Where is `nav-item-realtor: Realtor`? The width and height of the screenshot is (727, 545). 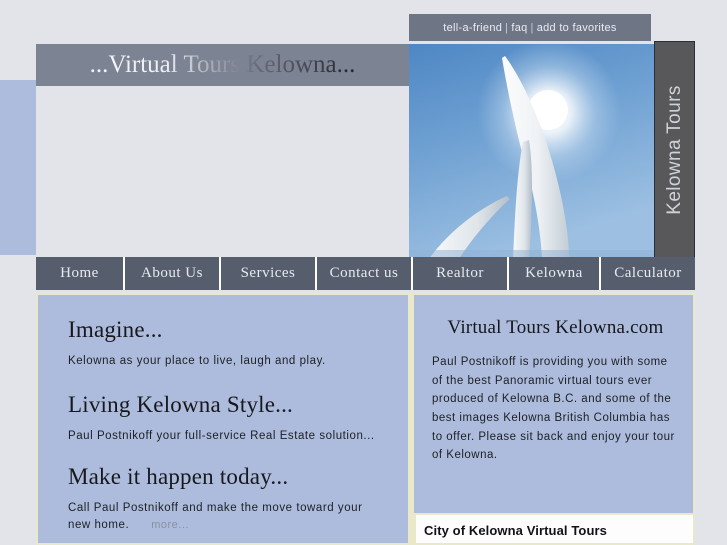
nav-item-realtor: Realtor is located at coordinates (461, 273).